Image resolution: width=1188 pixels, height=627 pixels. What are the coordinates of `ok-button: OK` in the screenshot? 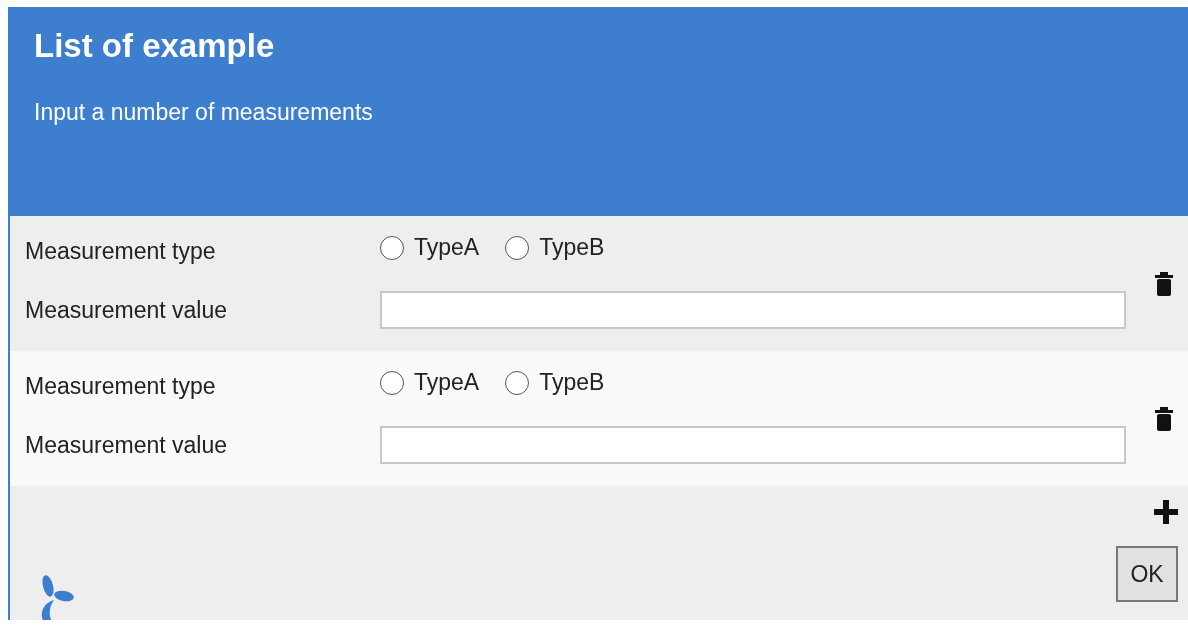 It's located at (1147, 574).